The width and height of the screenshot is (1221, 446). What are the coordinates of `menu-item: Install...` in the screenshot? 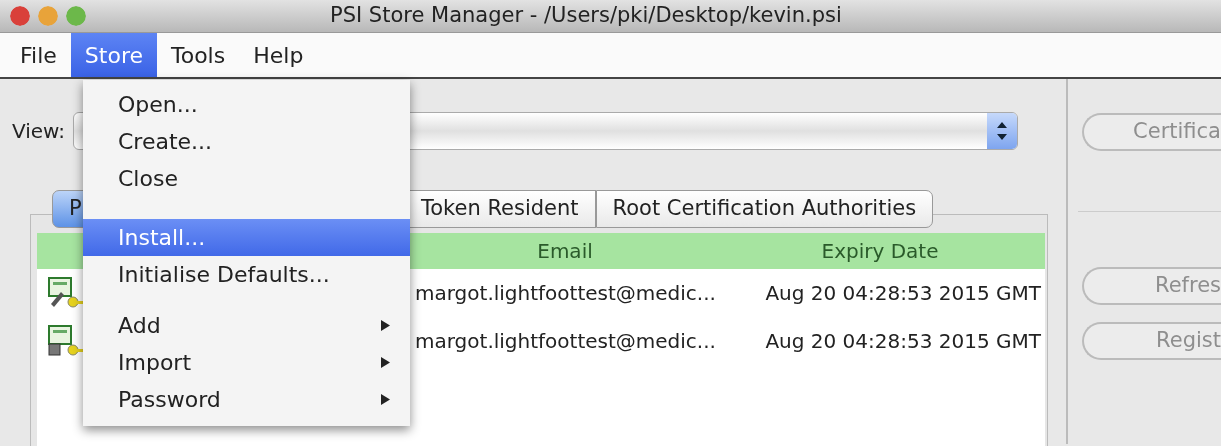 It's located at (246, 237).